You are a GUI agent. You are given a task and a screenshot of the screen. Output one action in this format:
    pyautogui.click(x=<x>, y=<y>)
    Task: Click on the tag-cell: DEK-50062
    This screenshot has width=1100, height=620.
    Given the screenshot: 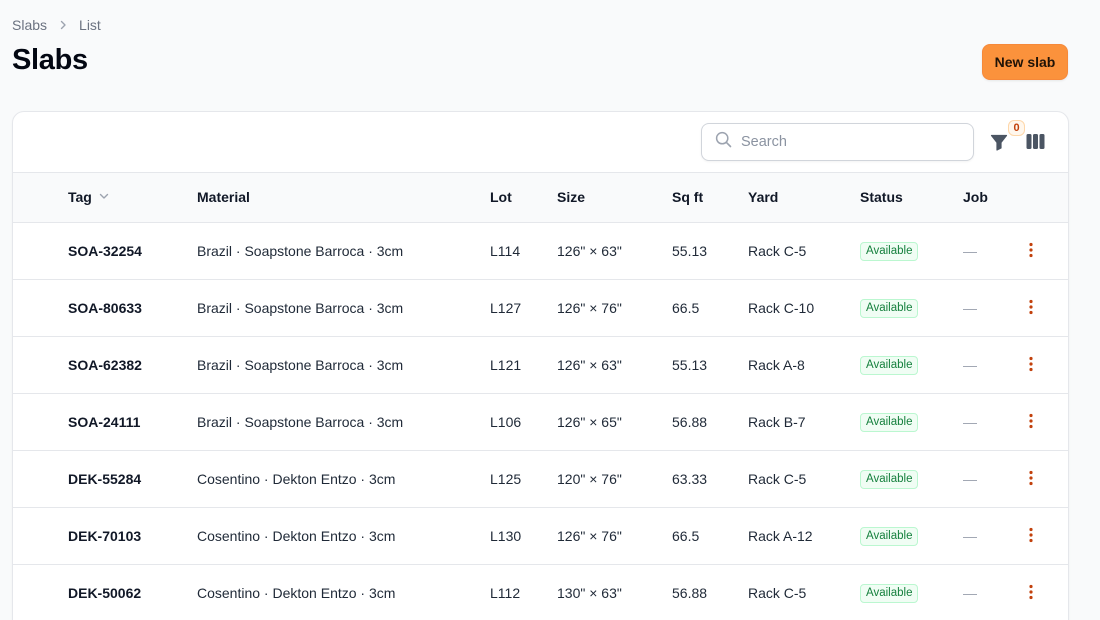 What is the action you would take?
    pyautogui.click(x=105, y=592)
    